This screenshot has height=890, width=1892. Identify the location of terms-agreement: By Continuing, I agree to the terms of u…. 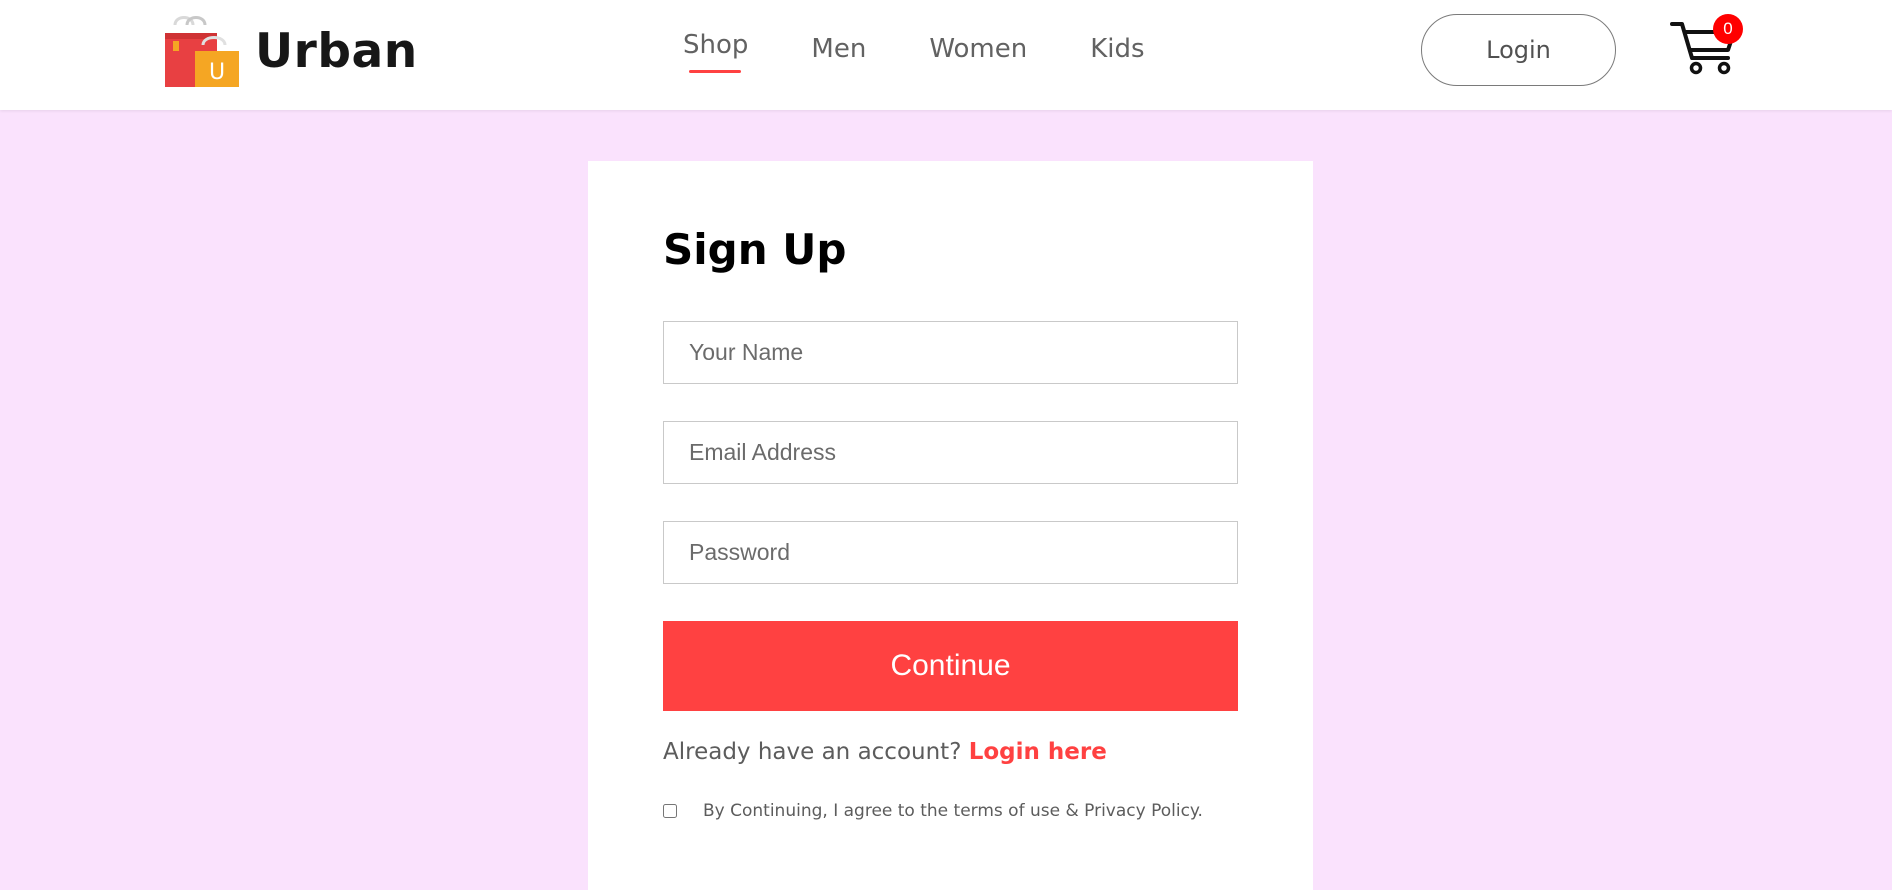
(933, 811).